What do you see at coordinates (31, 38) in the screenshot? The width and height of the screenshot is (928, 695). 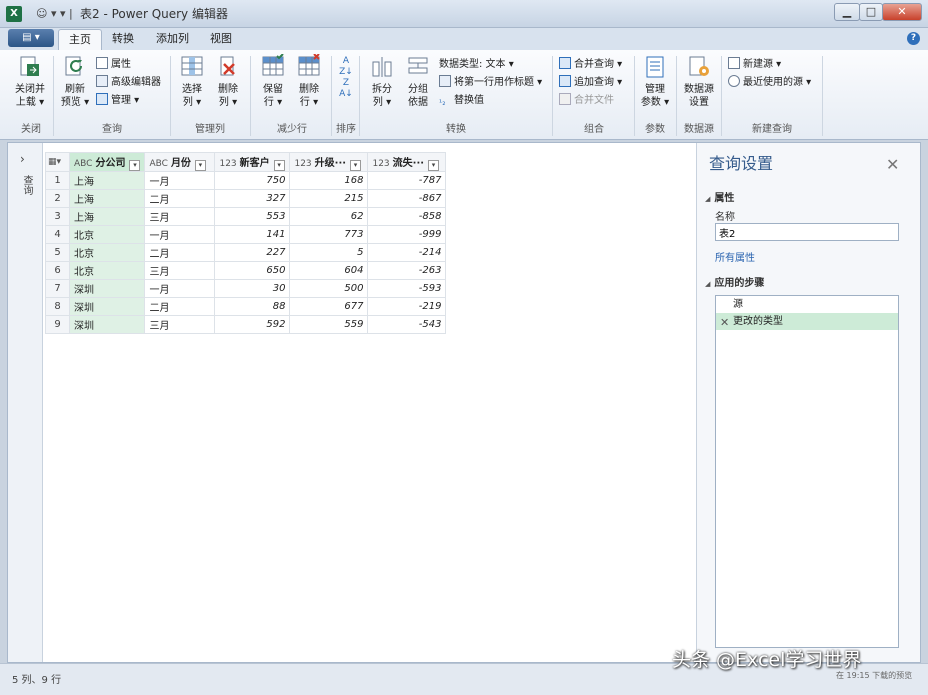 I see `file-menu-button: ▤ ▾` at bounding box center [31, 38].